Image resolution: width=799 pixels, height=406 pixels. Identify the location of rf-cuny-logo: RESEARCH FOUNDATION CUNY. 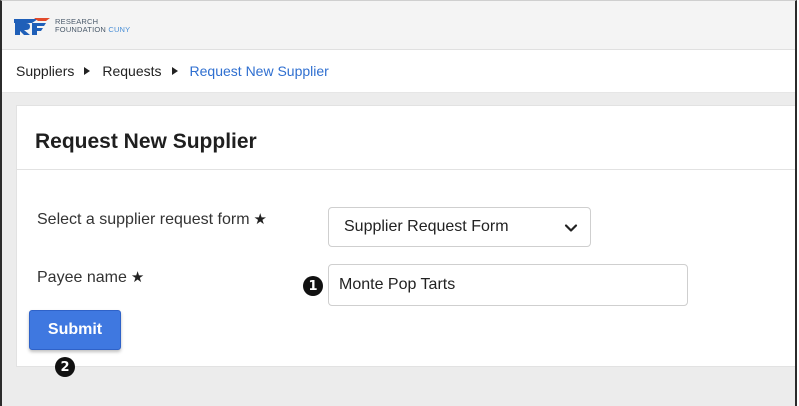
(71, 26).